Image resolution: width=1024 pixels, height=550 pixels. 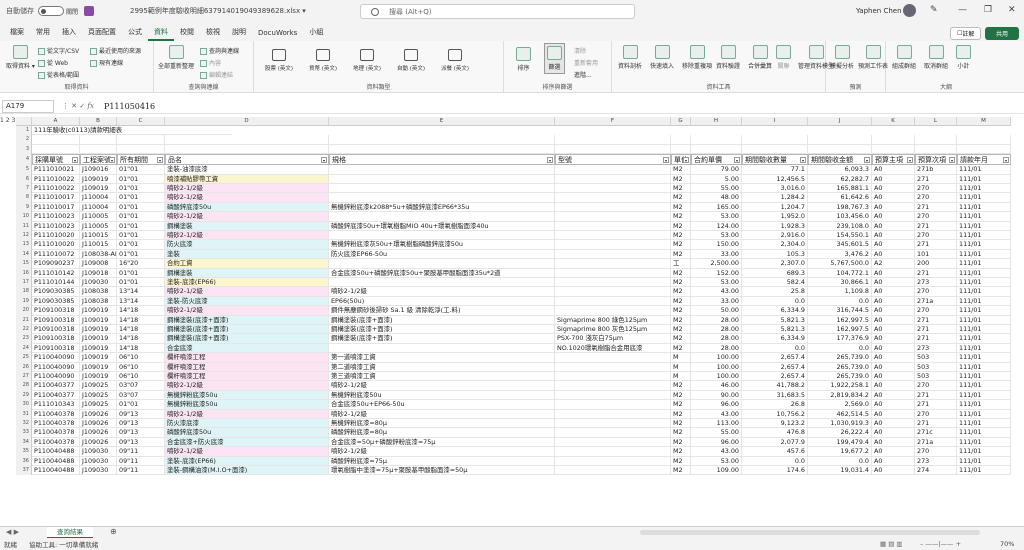 What do you see at coordinates (219, 50) in the screenshot?
I see `queries-connections-button: 查詢與連線` at bounding box center [219, 50].